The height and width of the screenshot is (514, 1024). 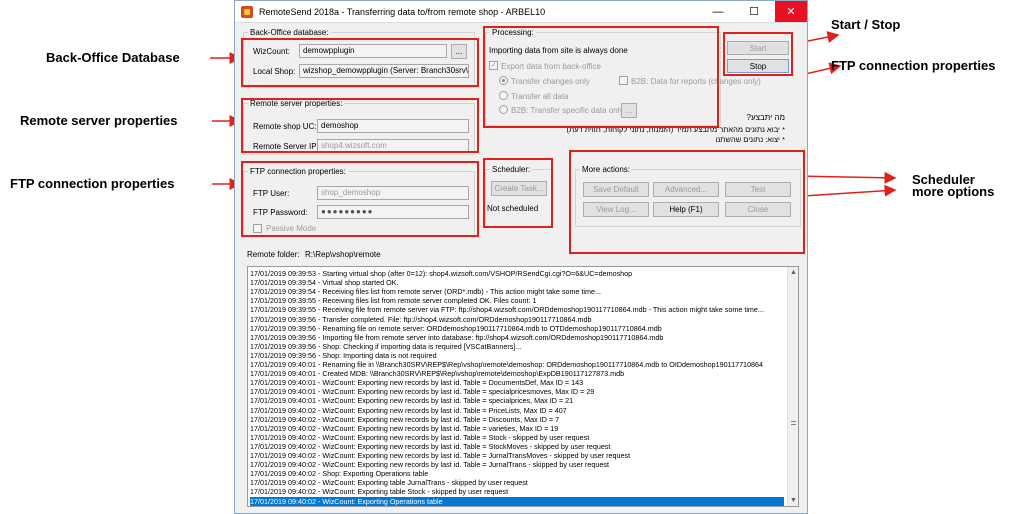 What do you see at coordinates (750, 139) in the screenshot?
I see `hebrew-line-export: * יצוא: נתונים שהשתנו` at bounding box center [750, 139].